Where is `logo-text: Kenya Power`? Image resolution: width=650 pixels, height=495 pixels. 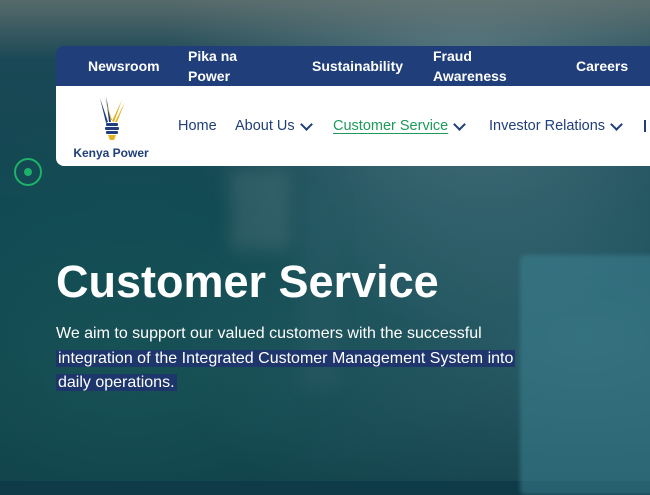 logo-text: Kenya Power is located at coordinates (111, 153).